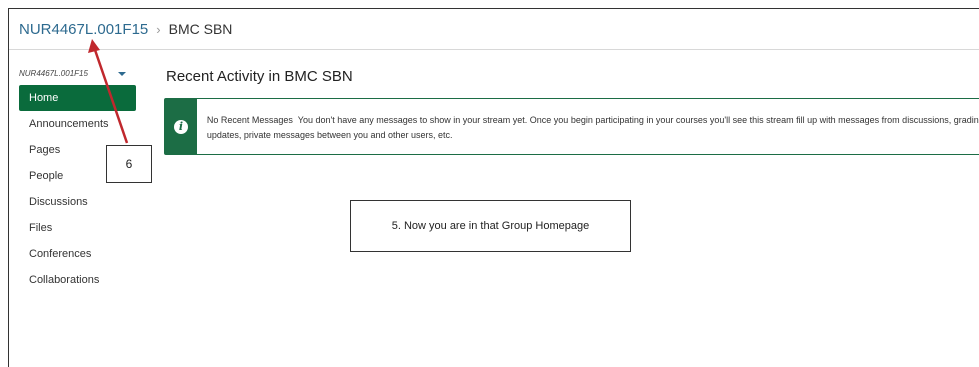 This screenshot has height=367, width=979. Describe the element at coordinates (94, 46) in the screenshot. I see `annotation-arrow-head` at that location.